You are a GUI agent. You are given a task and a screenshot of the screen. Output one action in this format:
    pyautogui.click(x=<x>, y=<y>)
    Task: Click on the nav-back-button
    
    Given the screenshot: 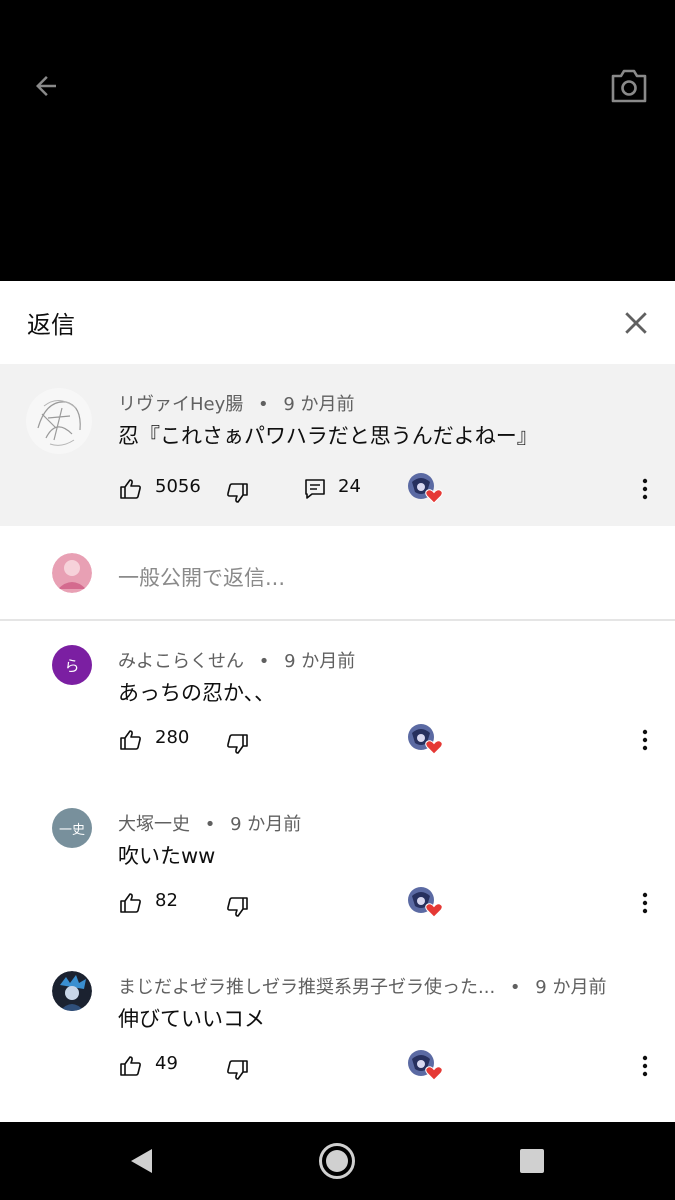 What is the action you would take?
    pyautogui.click(x=141, y=1161)
    